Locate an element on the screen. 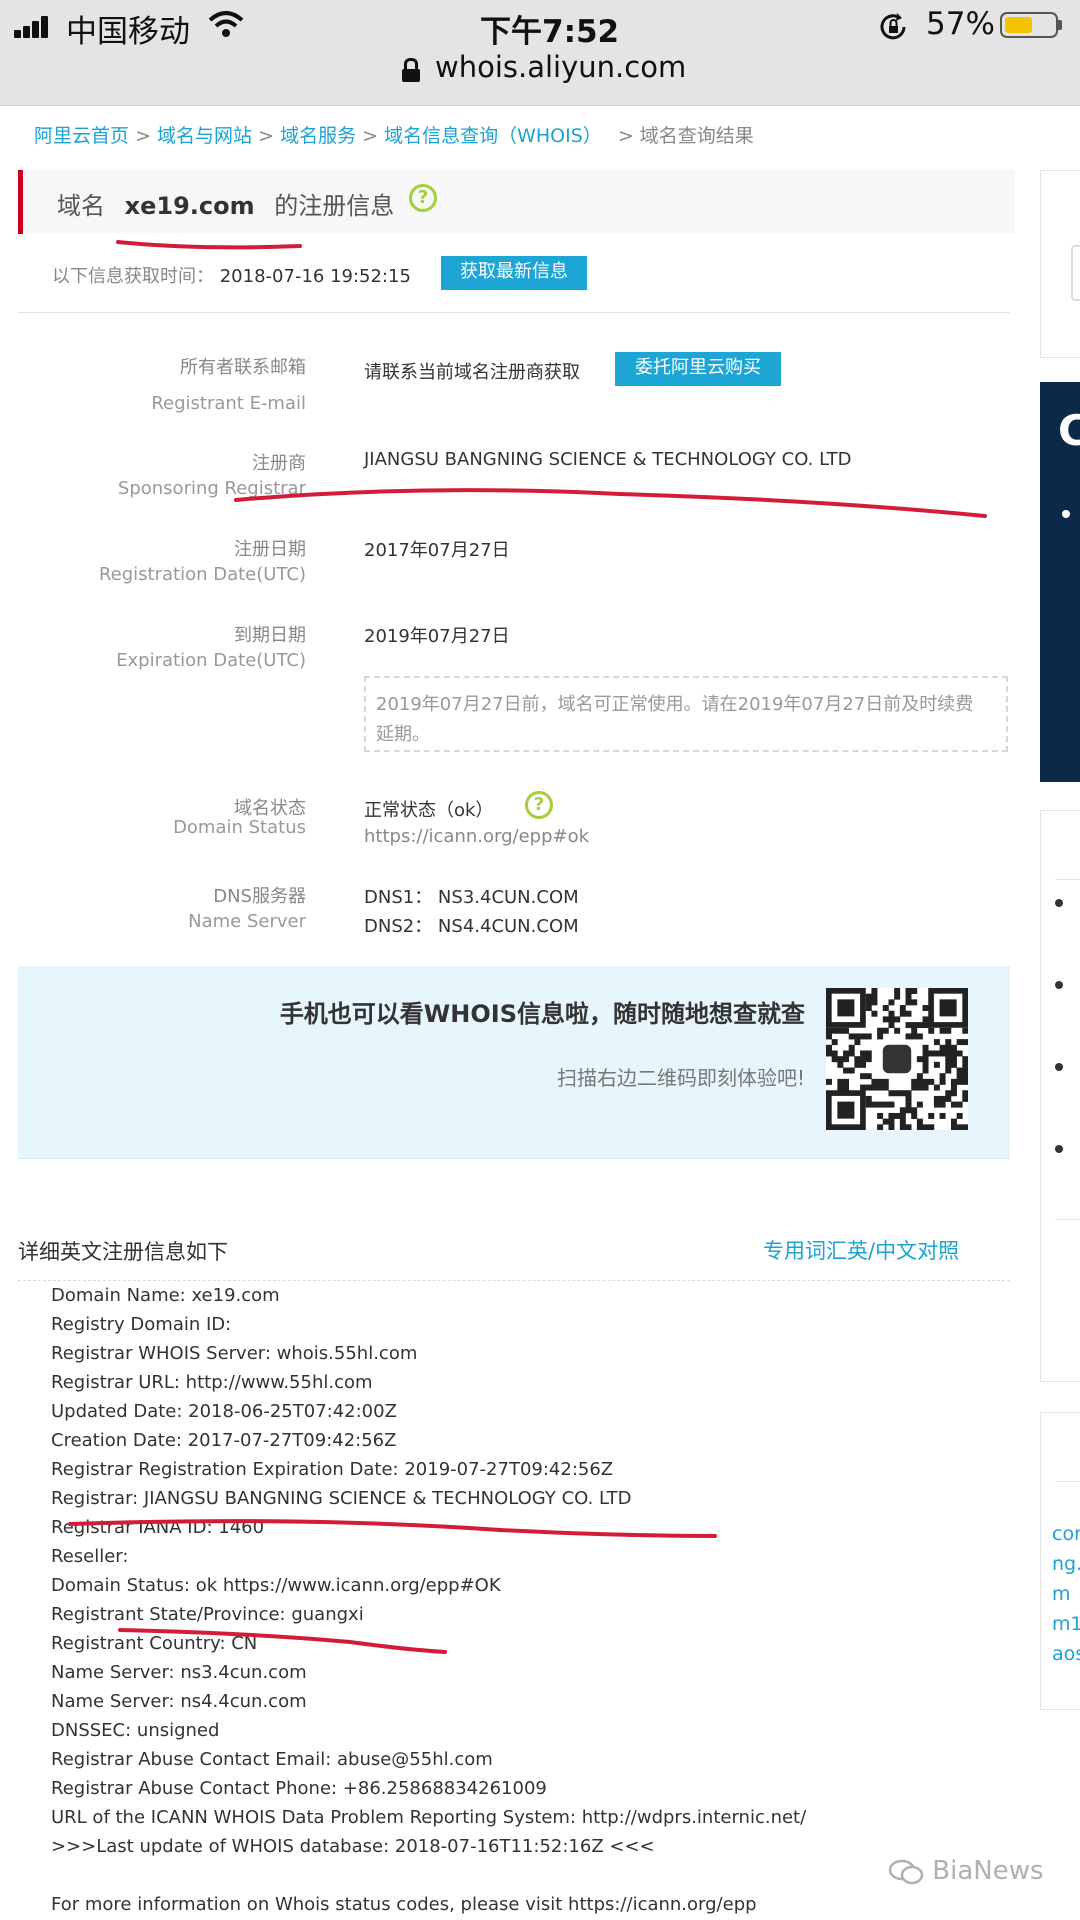  status-help-icon: ? is located at coordinates (539, 805).